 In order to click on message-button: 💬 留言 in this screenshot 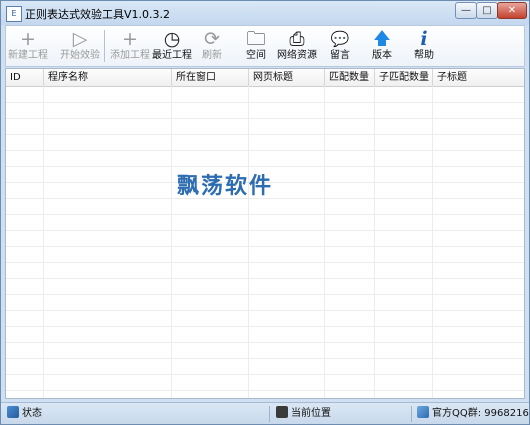, I will do `click(340, 47)`.